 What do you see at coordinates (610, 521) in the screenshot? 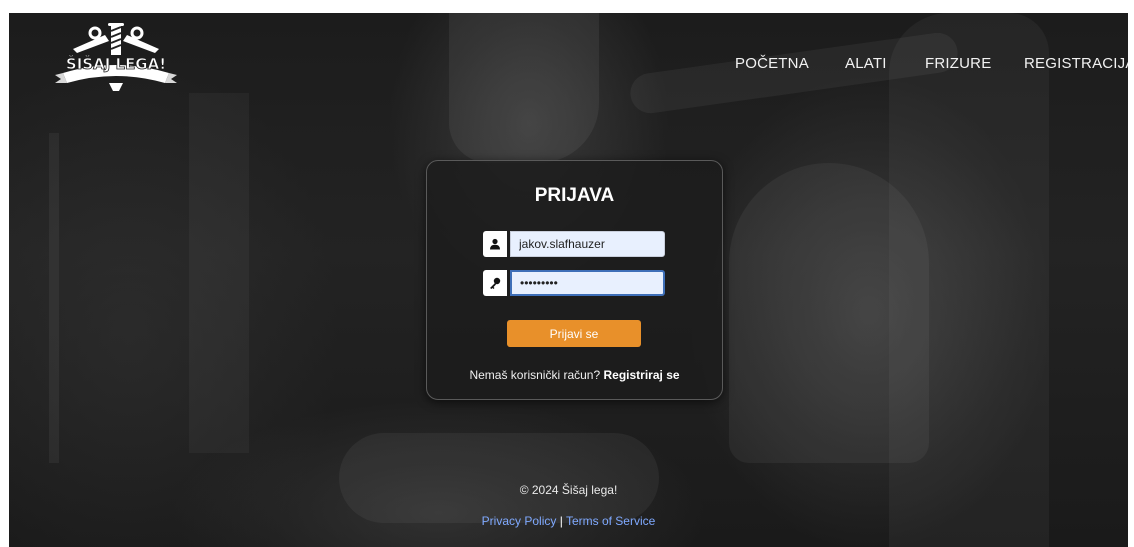
I see `terms-of-service-link: Terms of Service` at bounding box center [610, 521].